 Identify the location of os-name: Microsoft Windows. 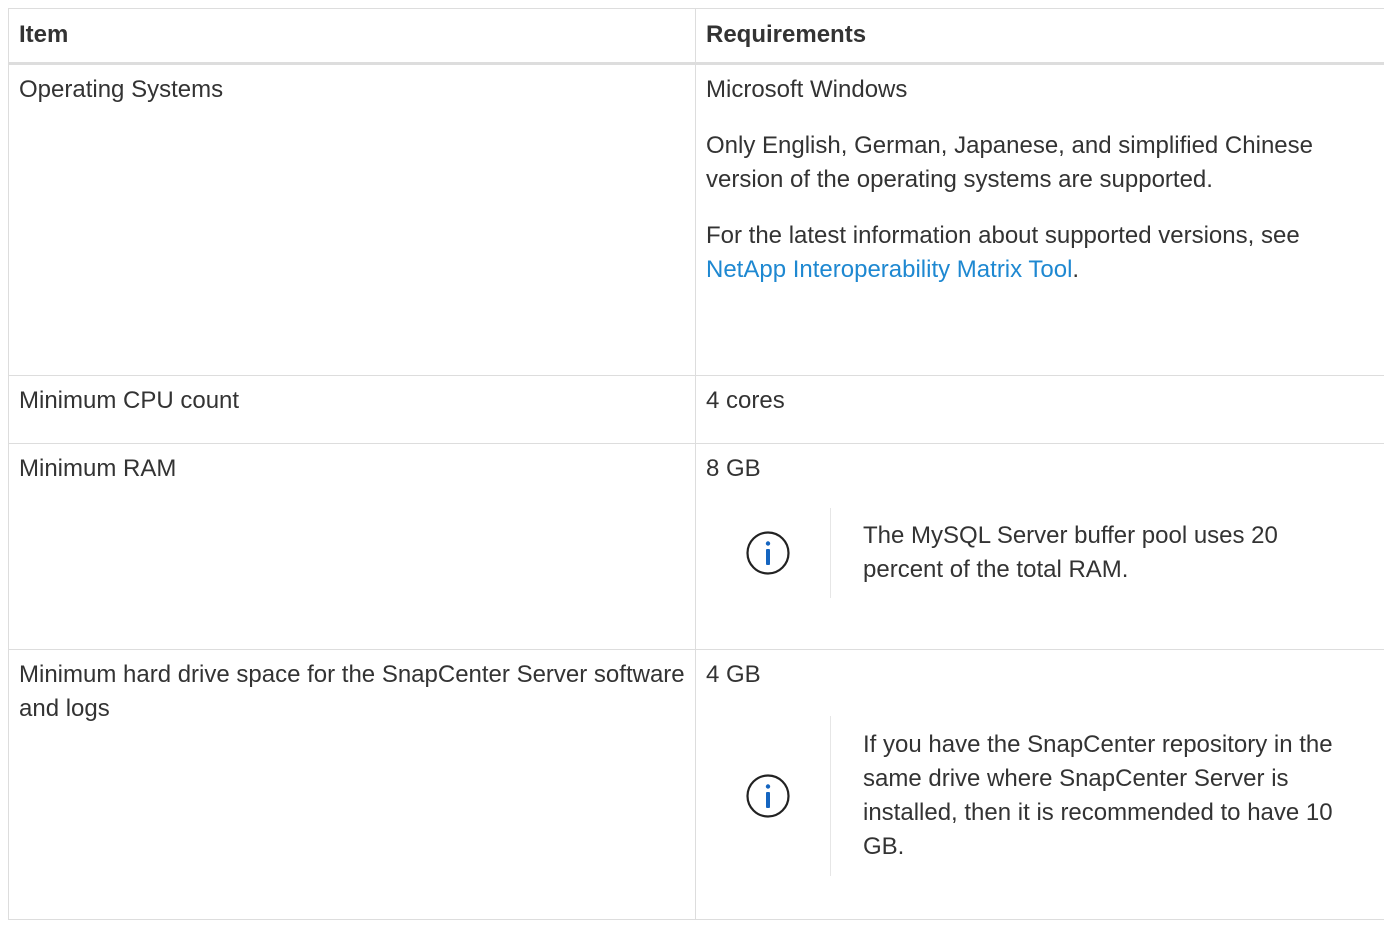
(807, 89).